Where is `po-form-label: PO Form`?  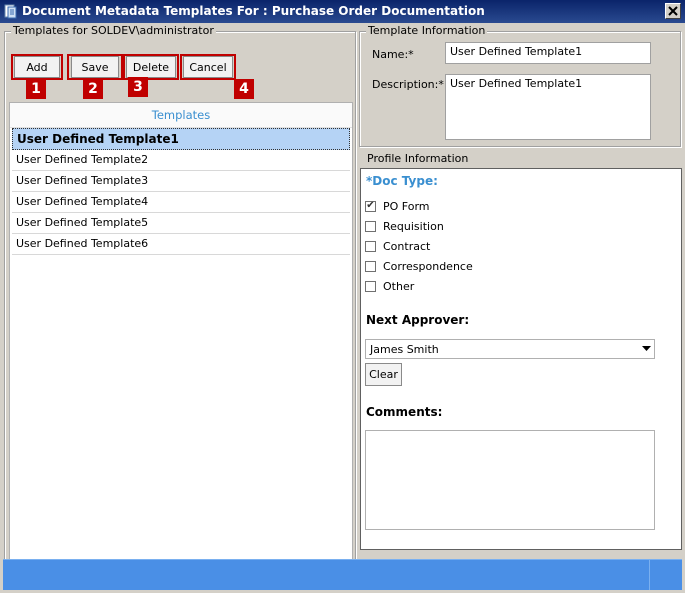 po-form-label: PO Form is located at coordinates (406, 206).